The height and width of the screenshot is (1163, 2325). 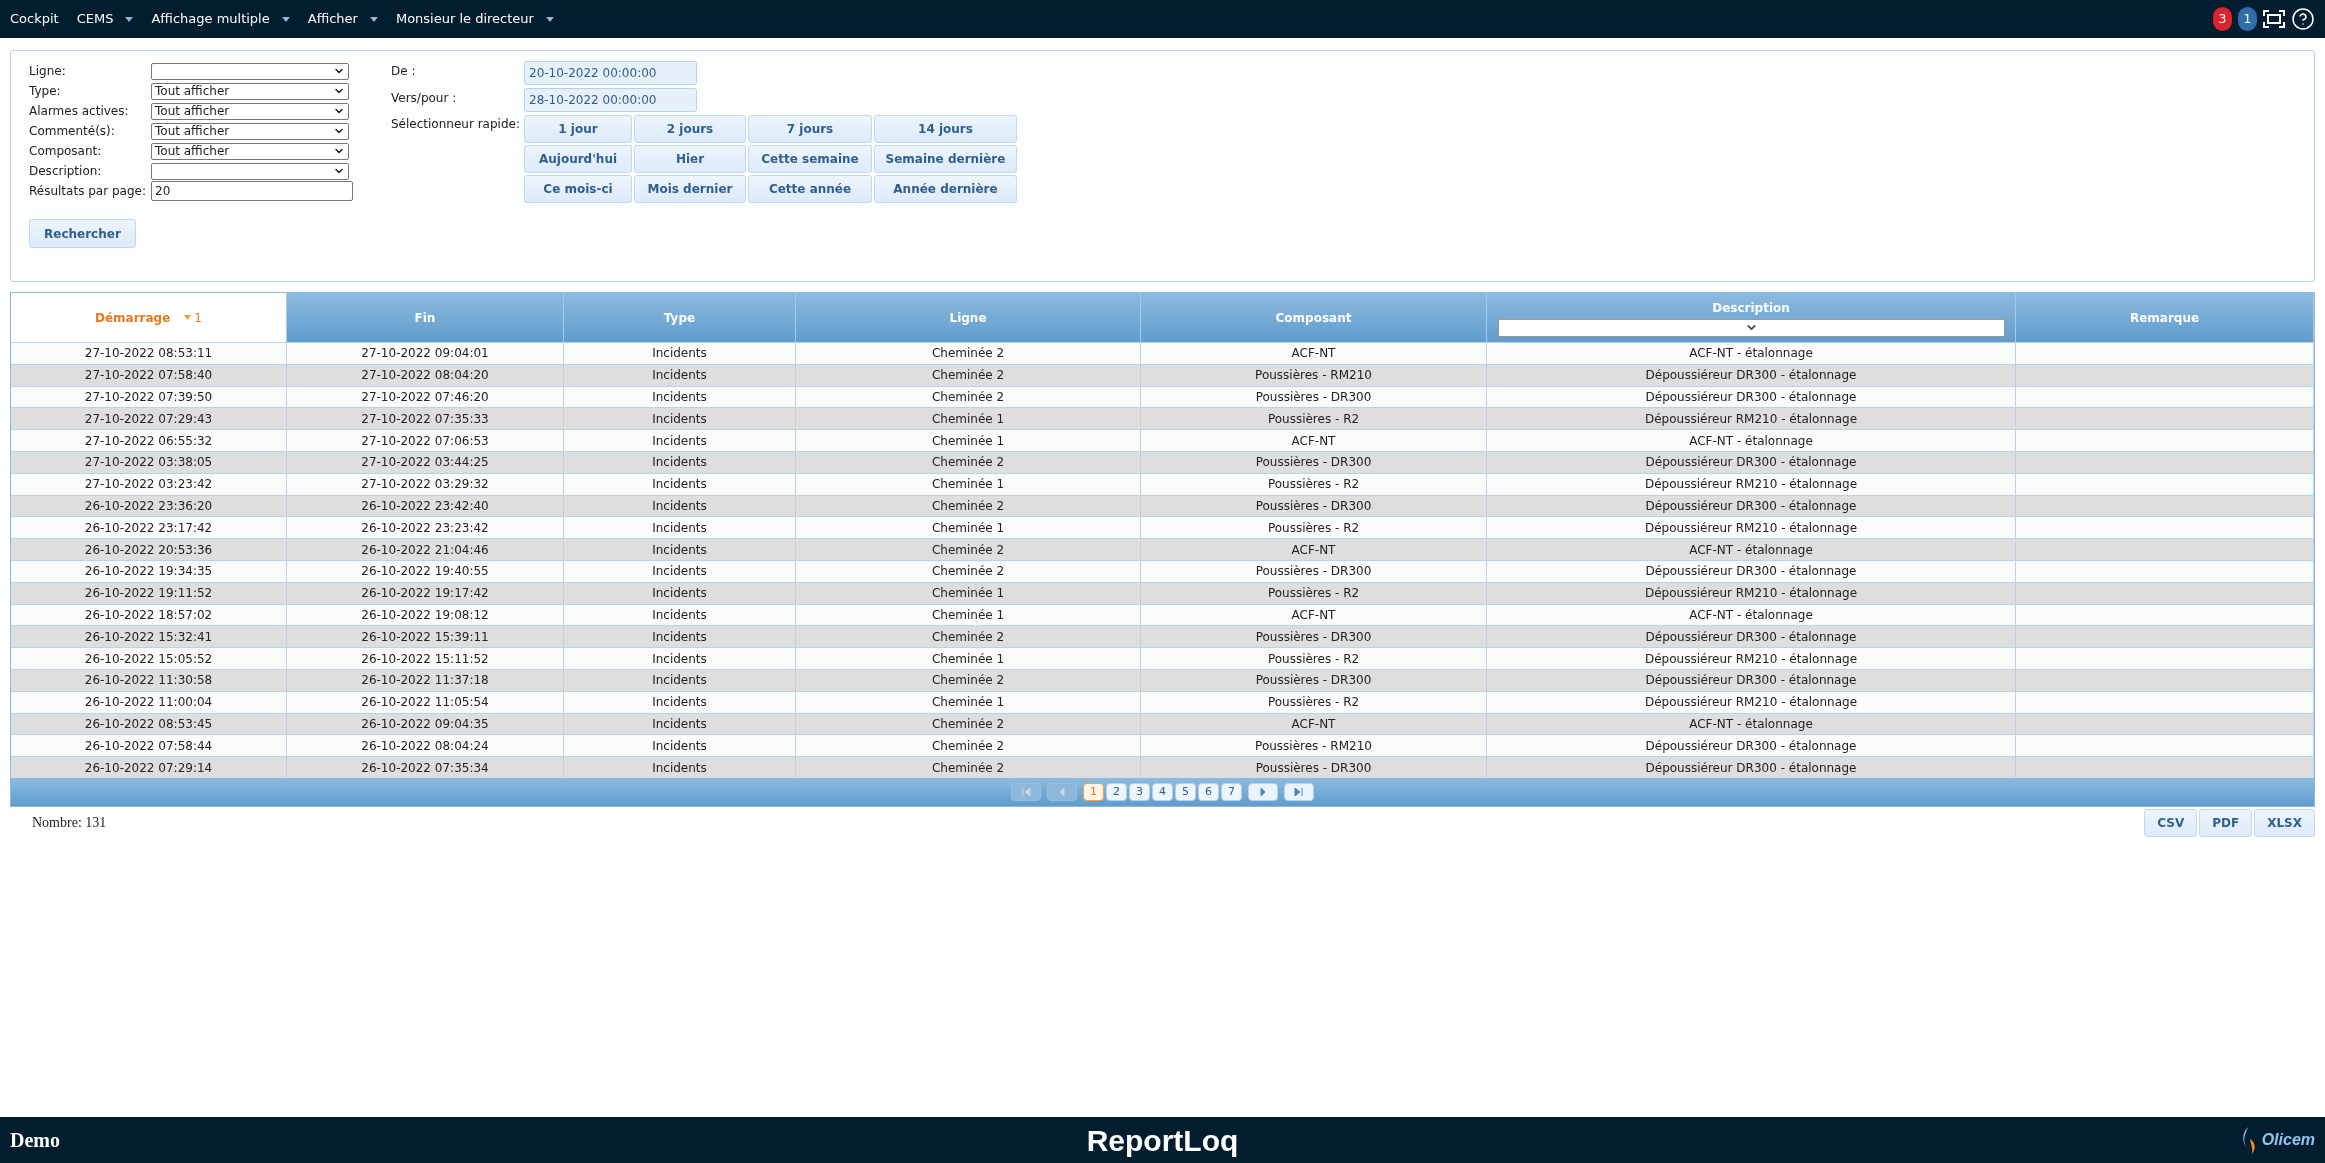 I want to click on table-cell-text: 26-10-2022 09:04:35, so click(x=425, y=724).